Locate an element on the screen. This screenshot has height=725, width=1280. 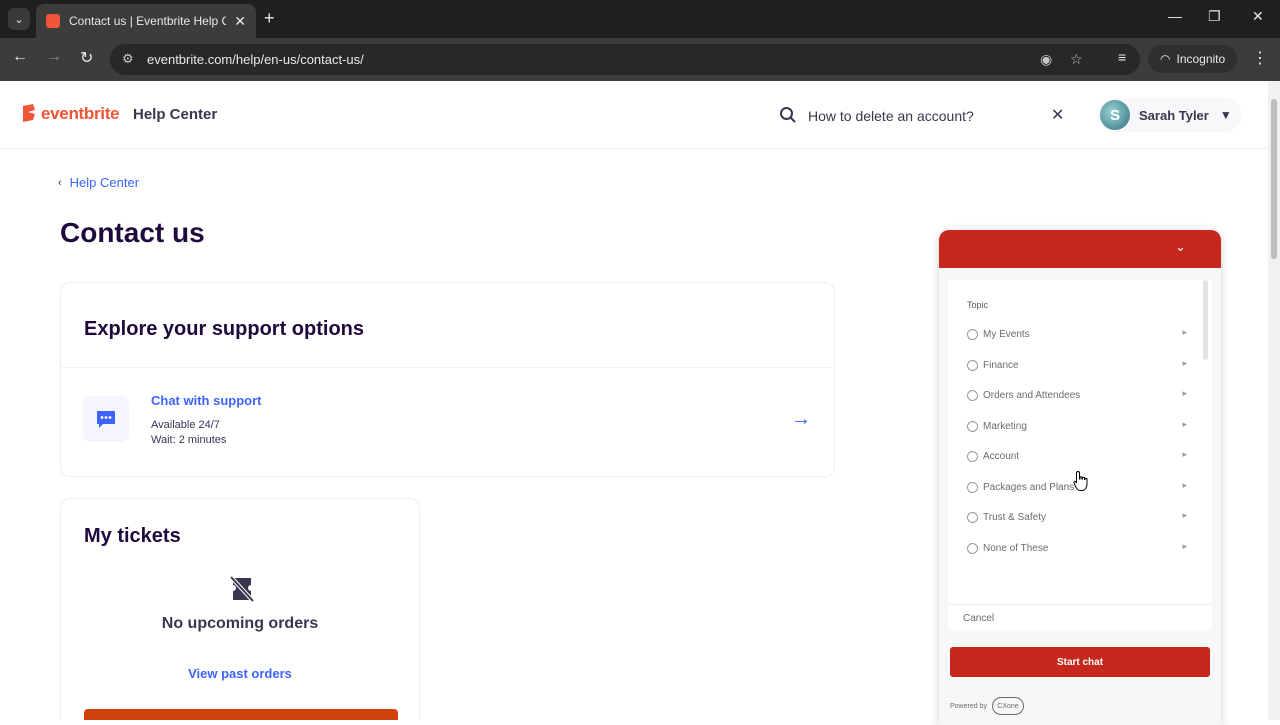
clear-search-icon: ✕ is located at coordinates (1057, 115).